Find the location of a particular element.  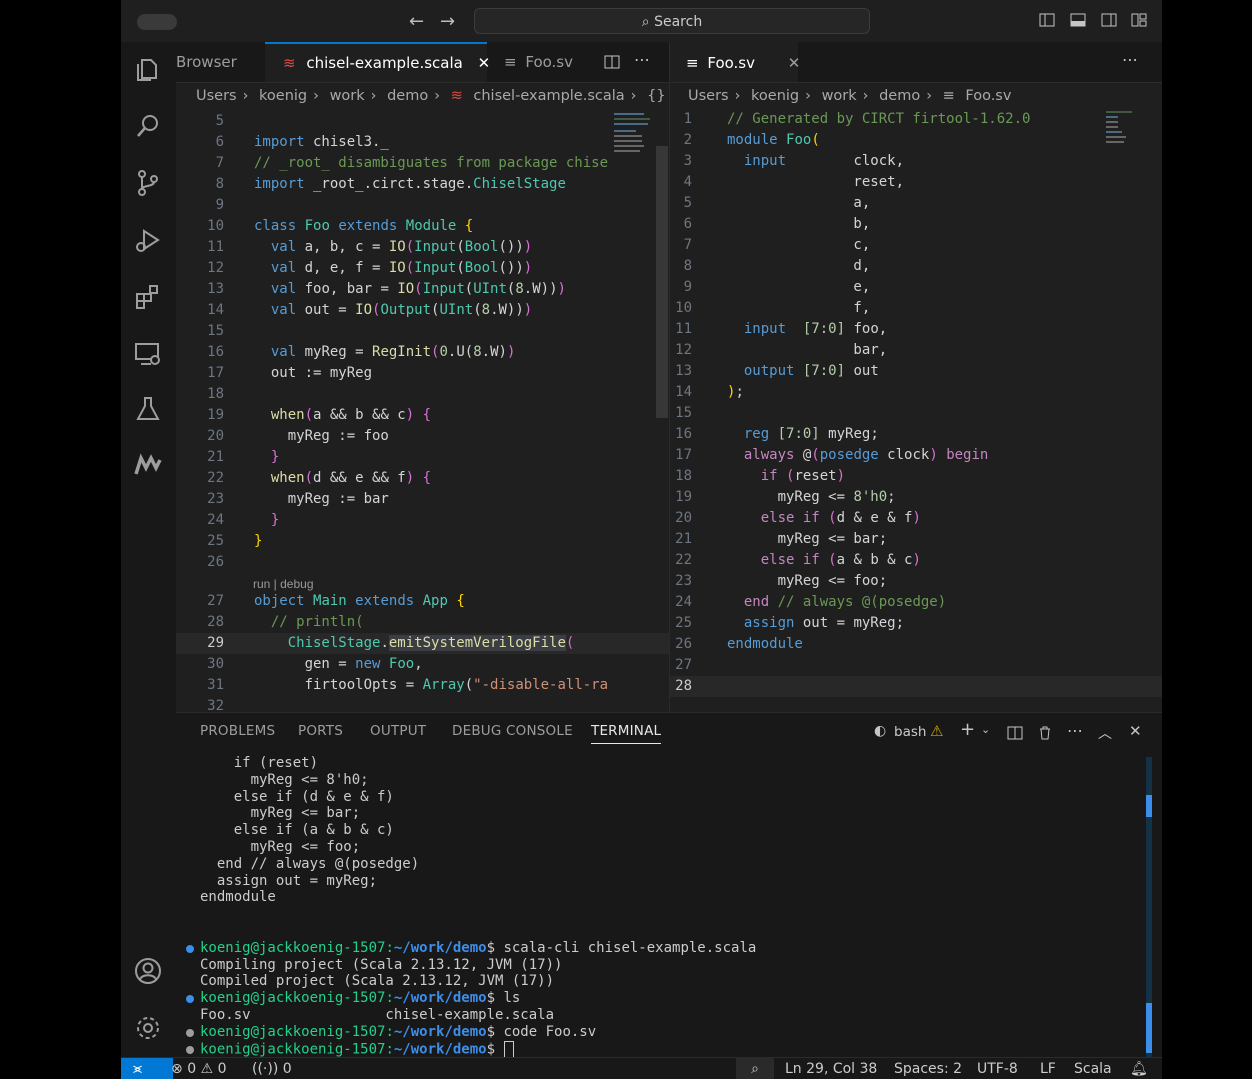

accounts-icon is located at coordinates (148, 971).